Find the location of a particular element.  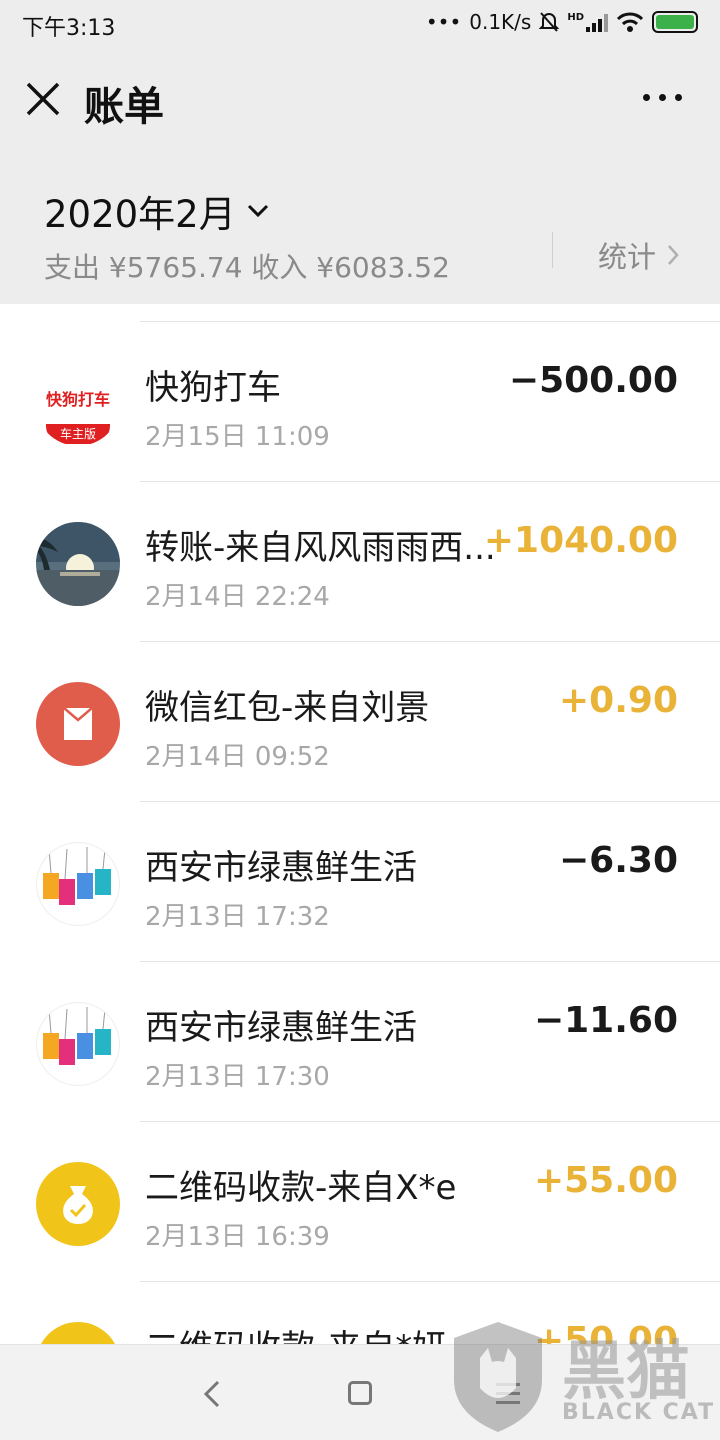

transaction-time: 2月13日 17:30 is located at coordinates (237, 1077).